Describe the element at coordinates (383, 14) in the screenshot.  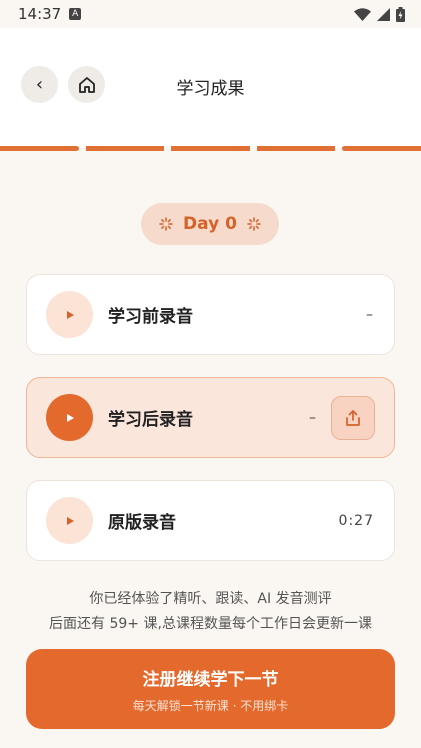
I see `signal-icon` at that location.